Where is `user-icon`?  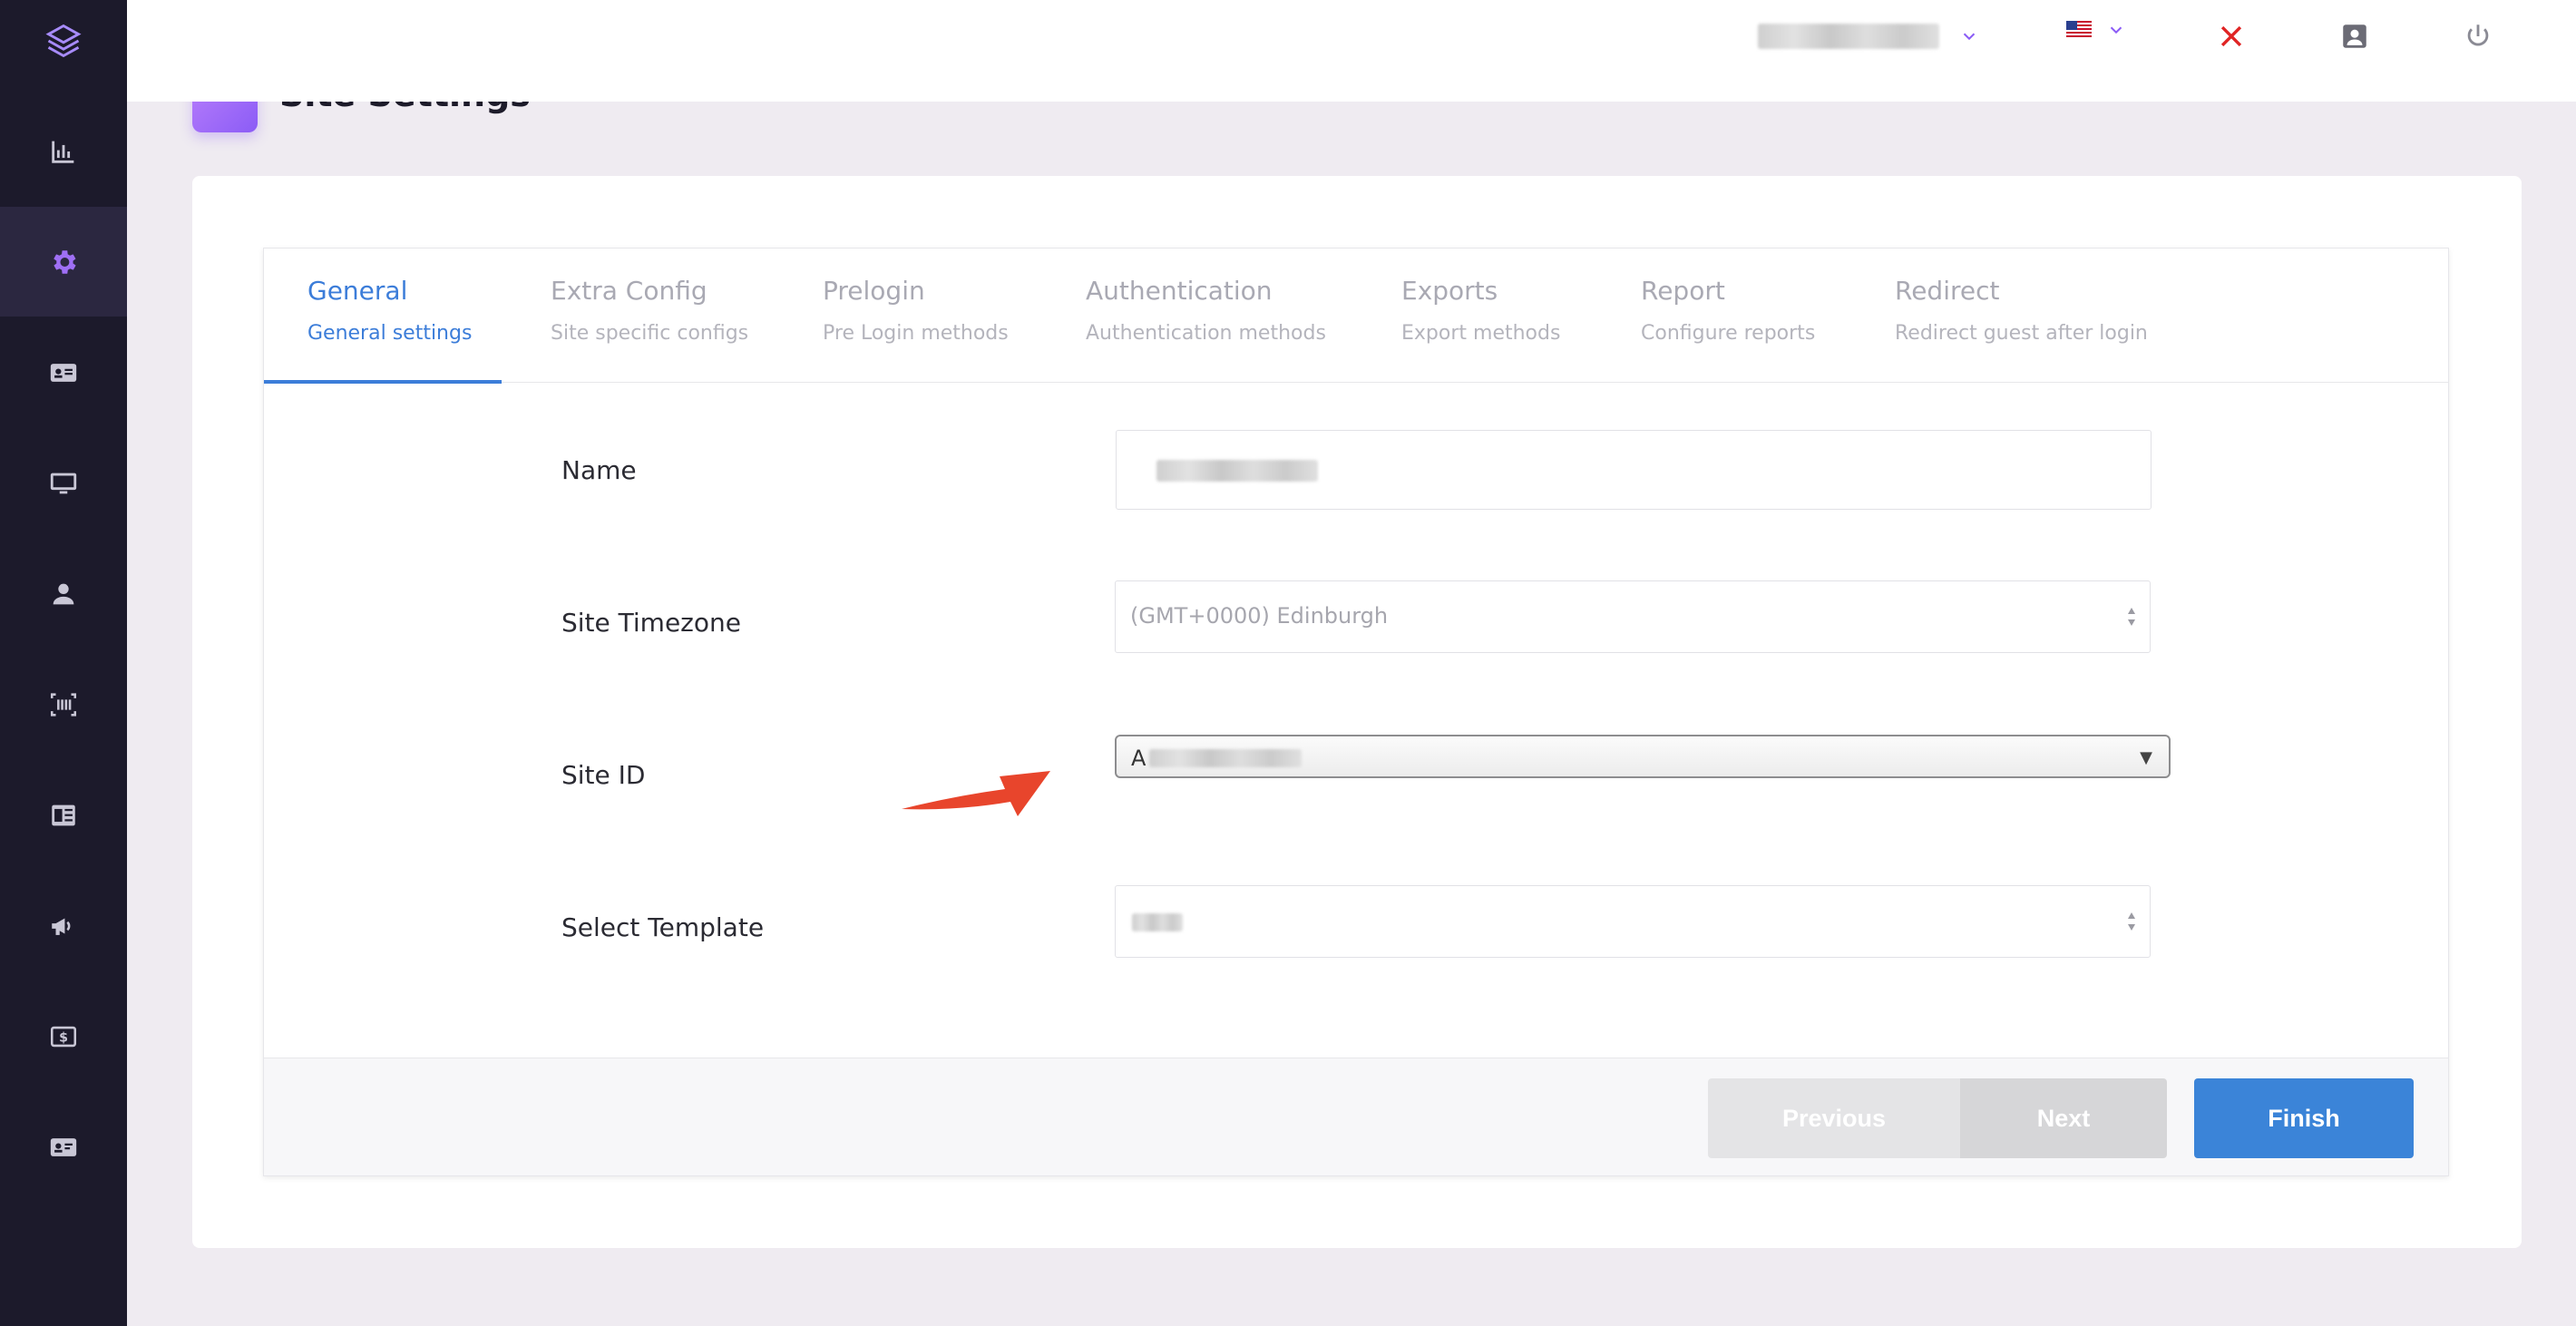 user-icon is located at coordinates (63, 593).